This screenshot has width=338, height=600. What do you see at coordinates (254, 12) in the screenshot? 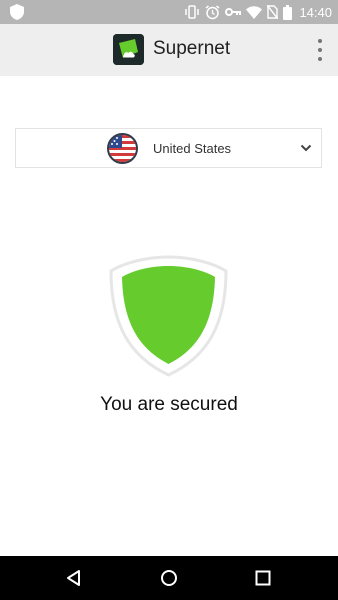
I see `wifi-icon` at bounding box center [254, 12].